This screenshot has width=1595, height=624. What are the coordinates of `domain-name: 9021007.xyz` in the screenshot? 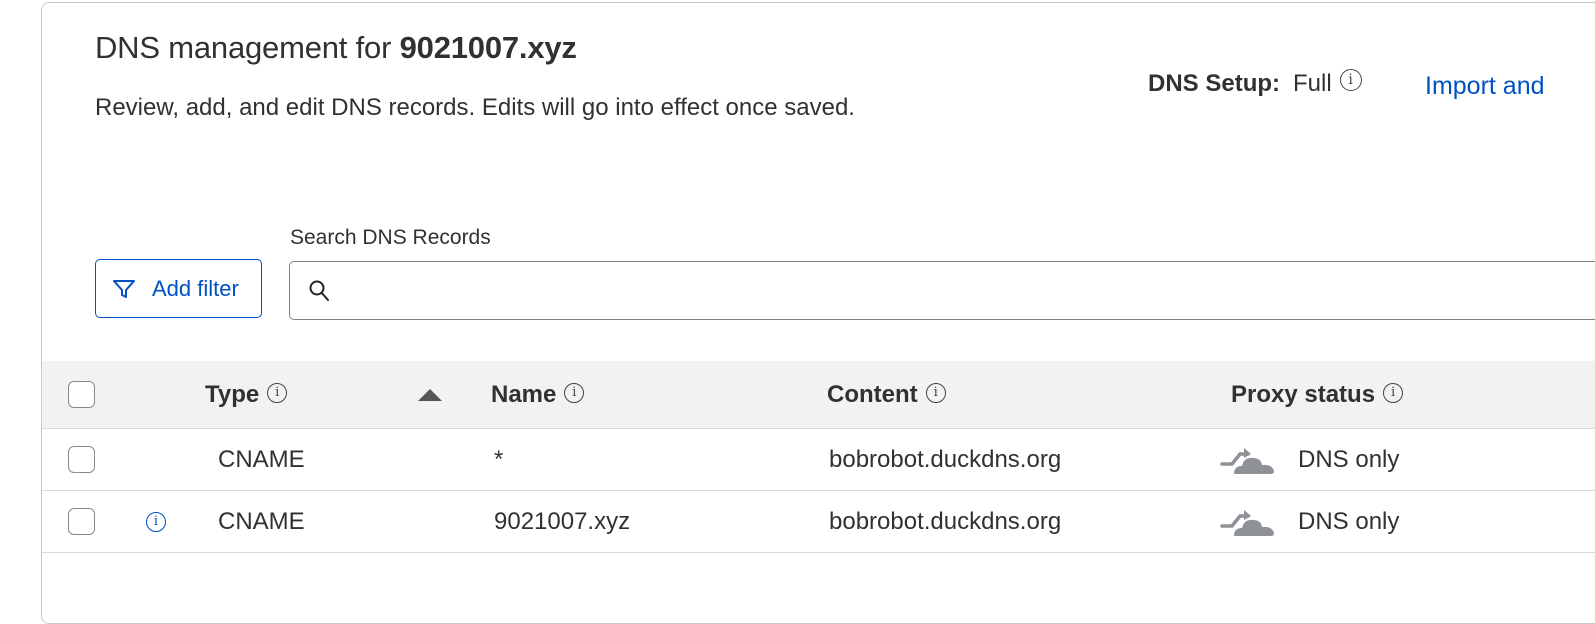 It's located at (488, 47).